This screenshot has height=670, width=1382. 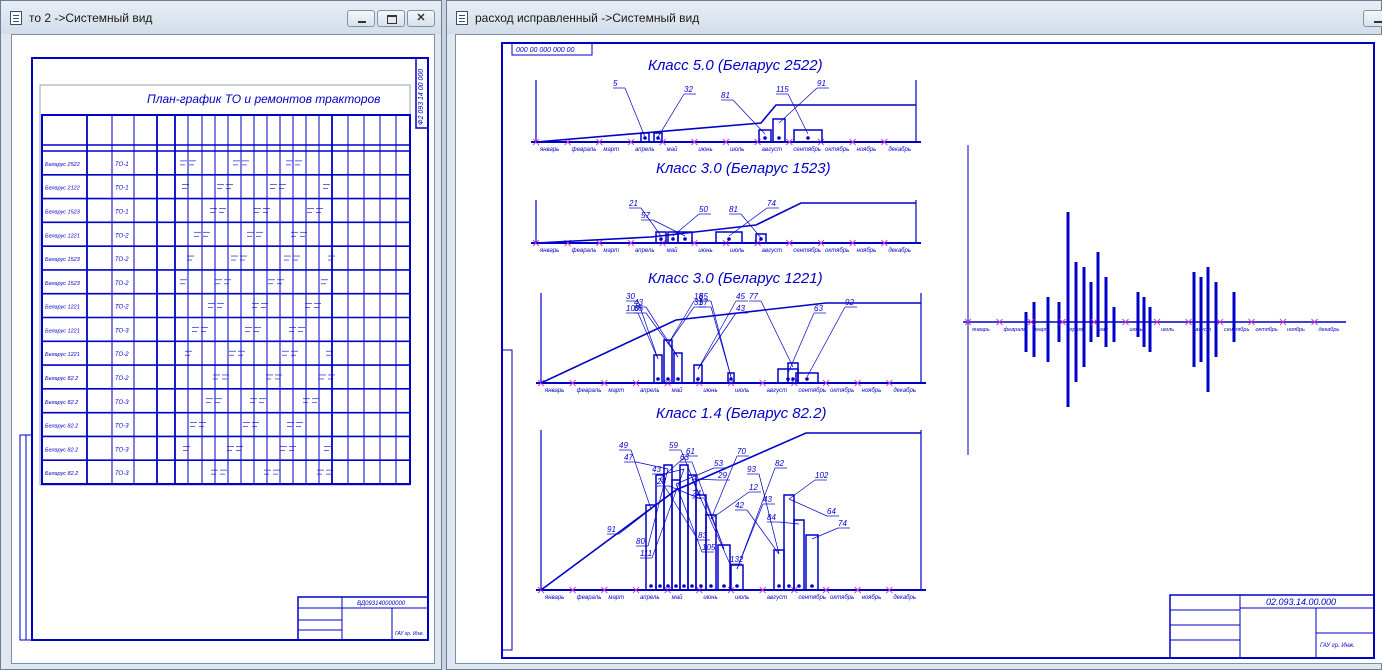 I want to click on right-stamp-sheet: ГАУ гр. Инж., so click(x=1337, y=646).